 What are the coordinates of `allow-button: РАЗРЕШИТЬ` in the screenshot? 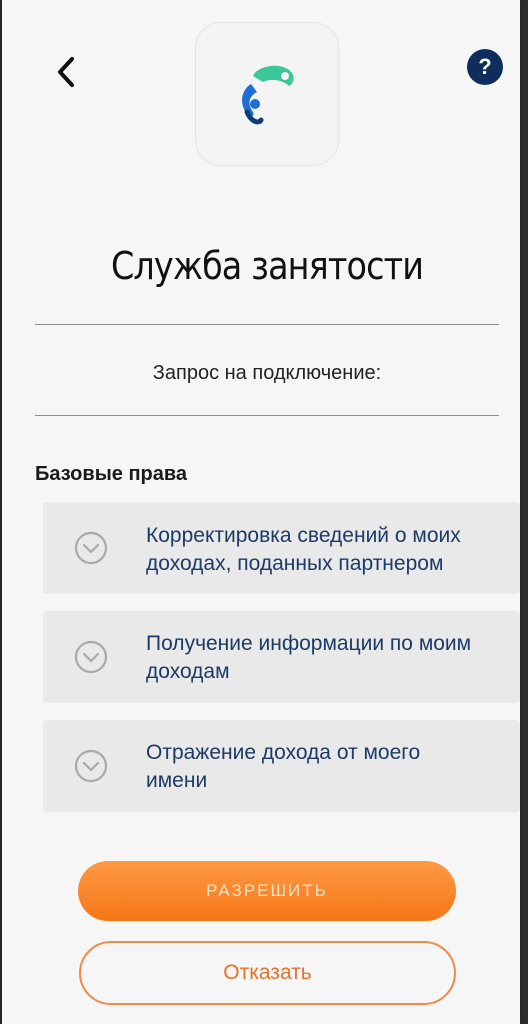 It's located at (267, 891).